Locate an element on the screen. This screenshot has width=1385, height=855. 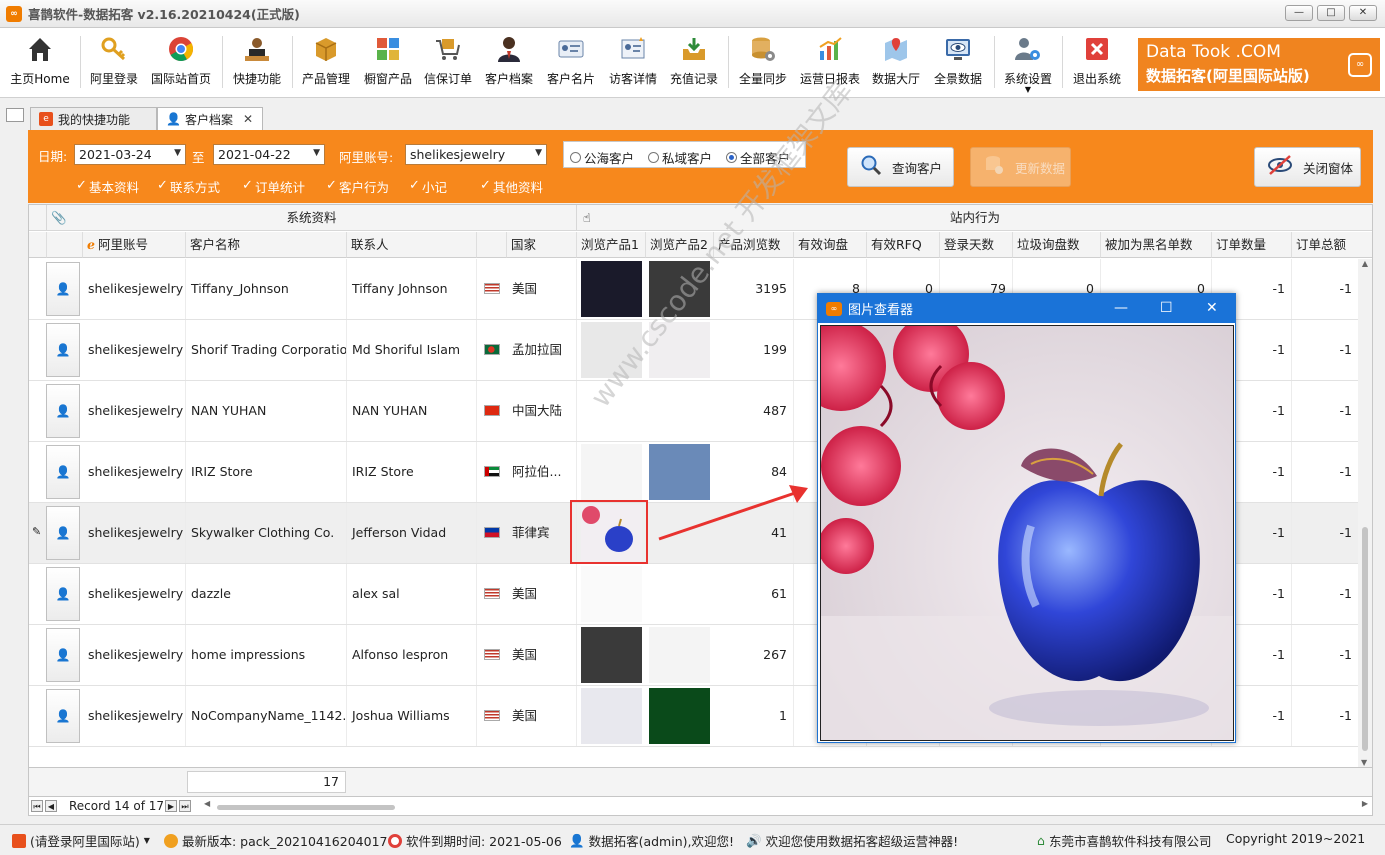
col-contact: 联系人 is located at coordinates (412, 245).